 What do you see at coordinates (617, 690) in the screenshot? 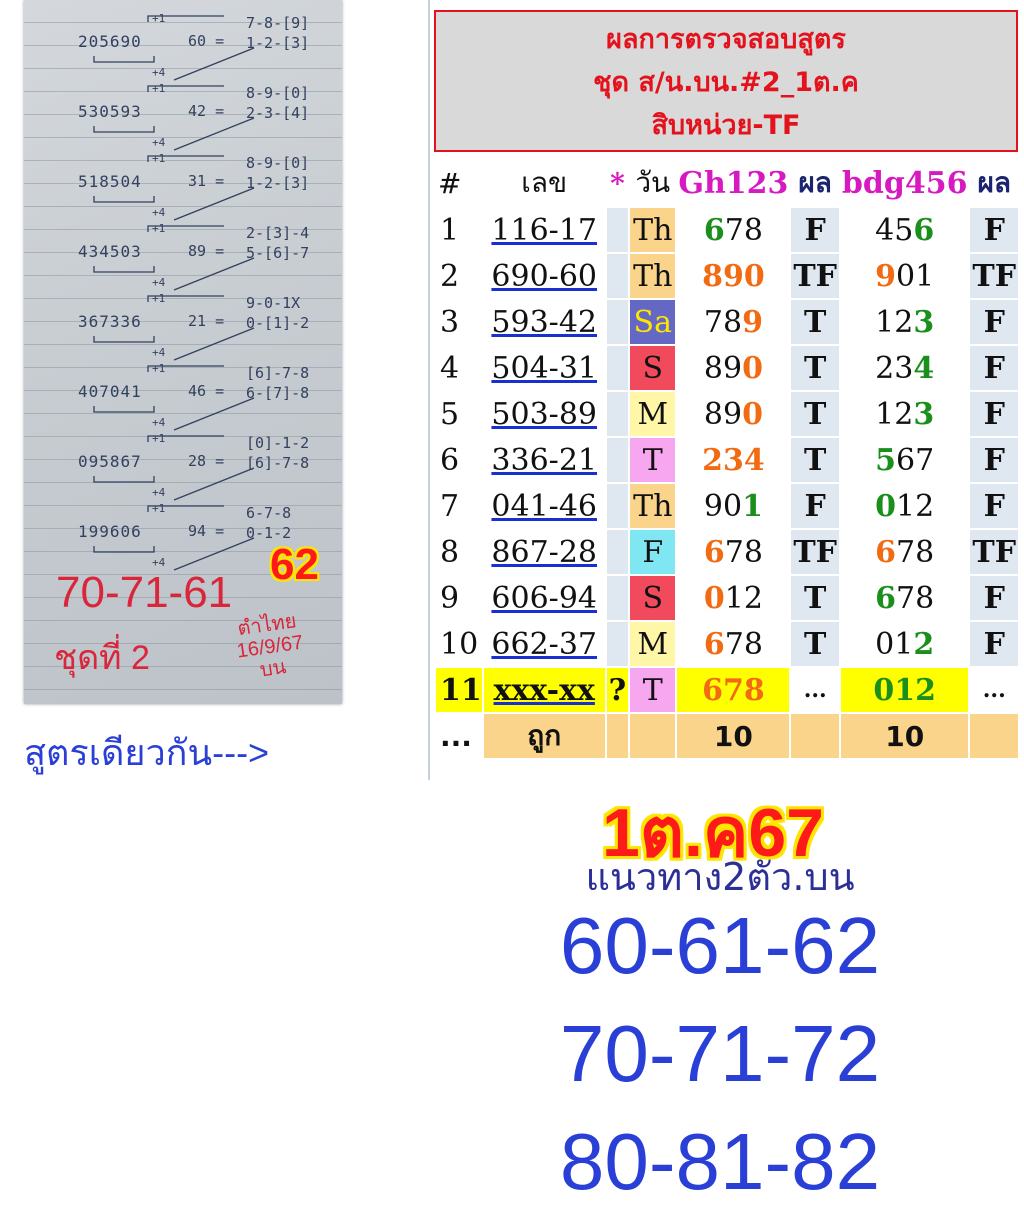
I see `unknown-mark: ?` at bounding box center [617, 690].